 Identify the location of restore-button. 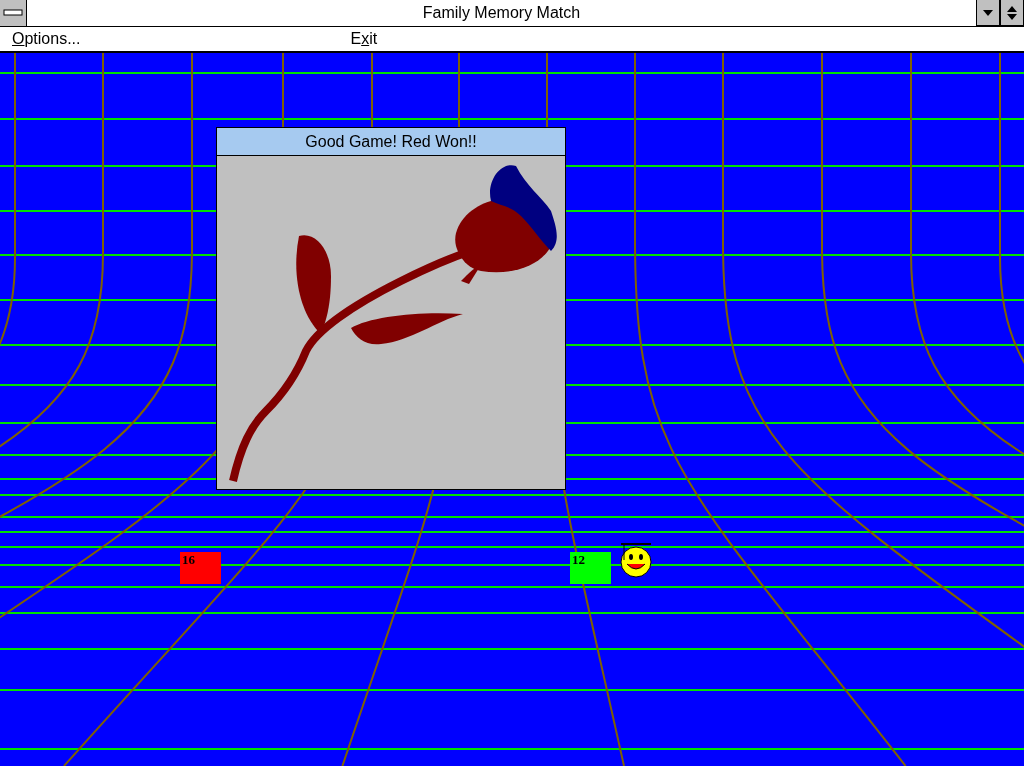
(1012, 13).